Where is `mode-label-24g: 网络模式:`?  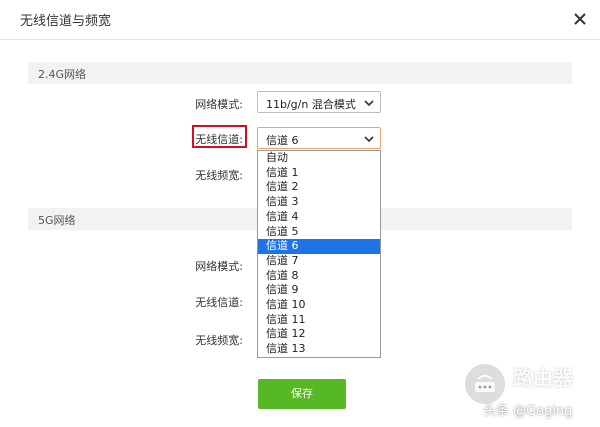 mode-label-24g: 网络模式: is located at coordinates (219, 104).